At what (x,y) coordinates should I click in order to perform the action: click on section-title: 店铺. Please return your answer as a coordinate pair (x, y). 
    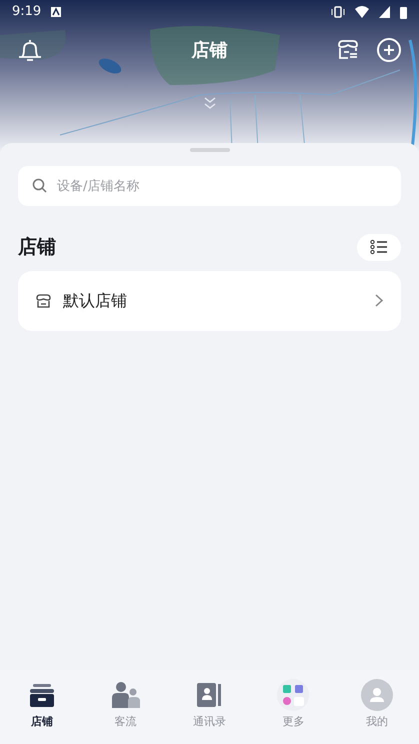
    Looking at the image, I should click on (37, 247).